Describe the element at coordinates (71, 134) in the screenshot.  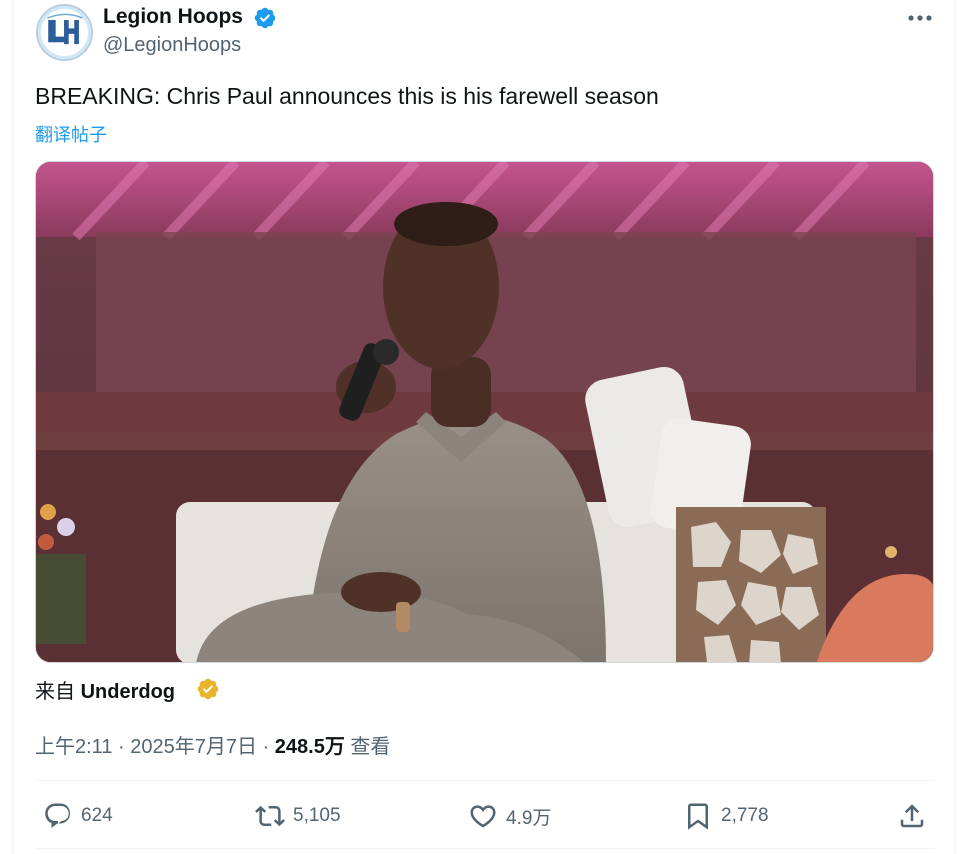
I see `translate-post-link: 翻译帖子` at that location.